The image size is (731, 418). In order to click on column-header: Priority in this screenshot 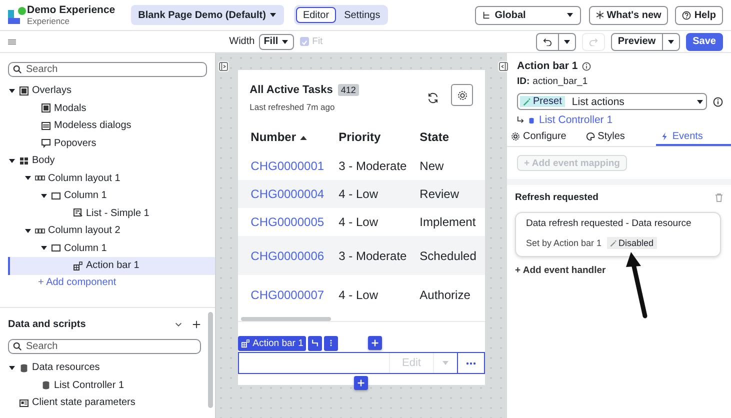, I will do `click(379, 137)`.